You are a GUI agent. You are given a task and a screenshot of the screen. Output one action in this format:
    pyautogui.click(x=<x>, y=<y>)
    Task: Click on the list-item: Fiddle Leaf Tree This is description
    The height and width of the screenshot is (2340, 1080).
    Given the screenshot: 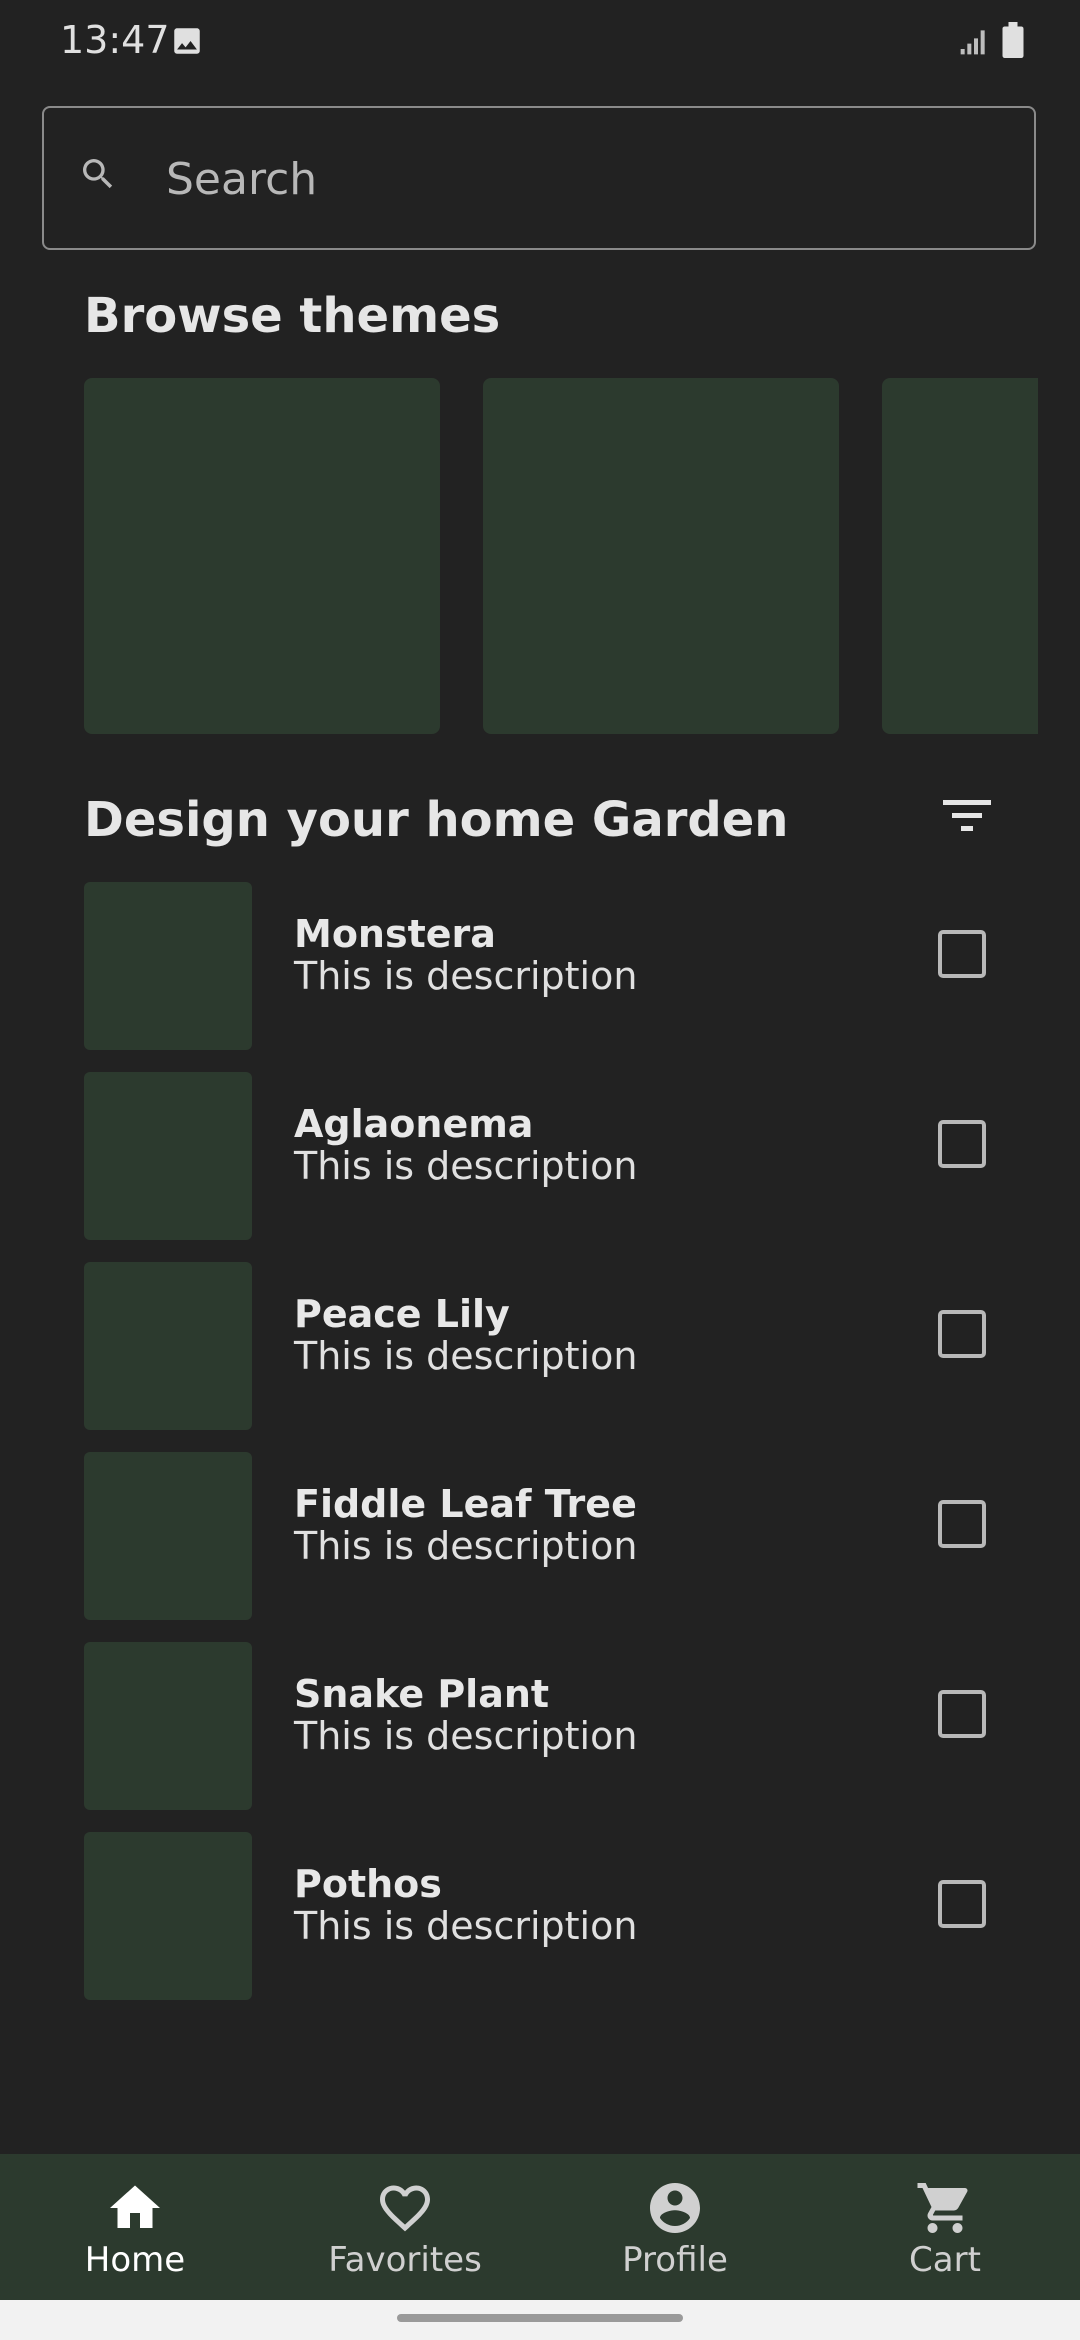 What is the action you would take?
    pyautogui.click(x=554, y=1536)
    